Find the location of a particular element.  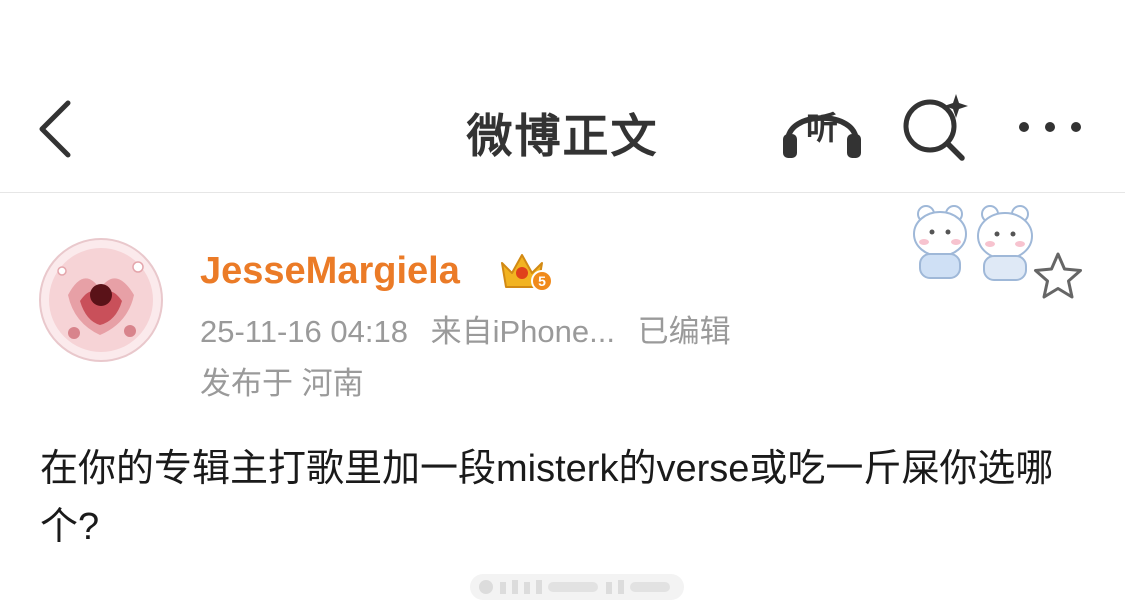

vip-crown-badge: 5 is located at coordinates (526, 271).